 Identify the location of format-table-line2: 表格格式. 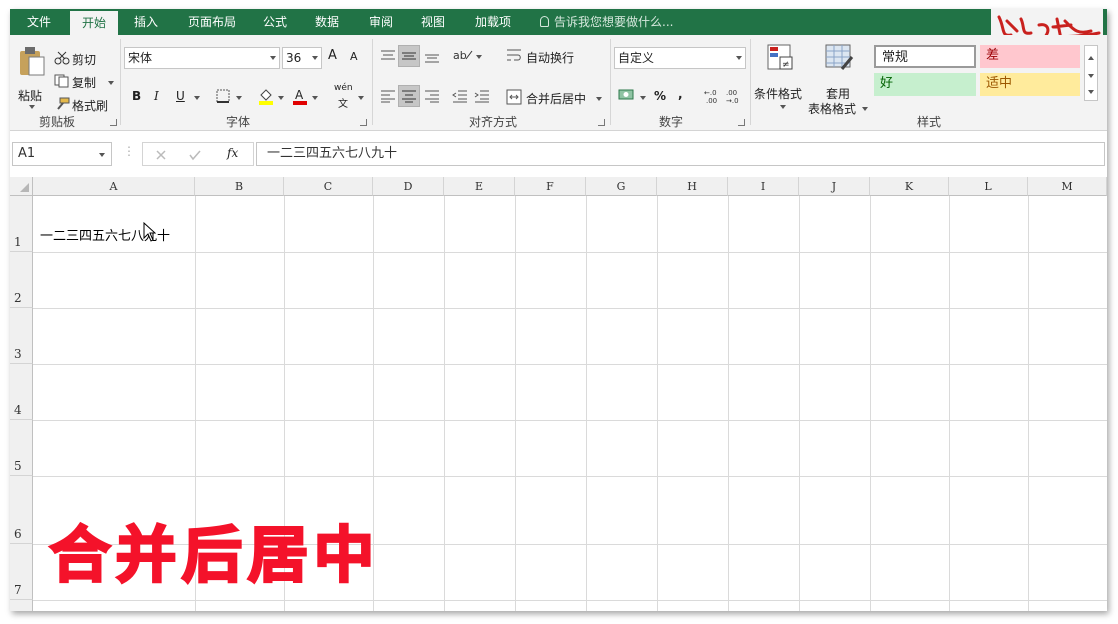
(832, 108).